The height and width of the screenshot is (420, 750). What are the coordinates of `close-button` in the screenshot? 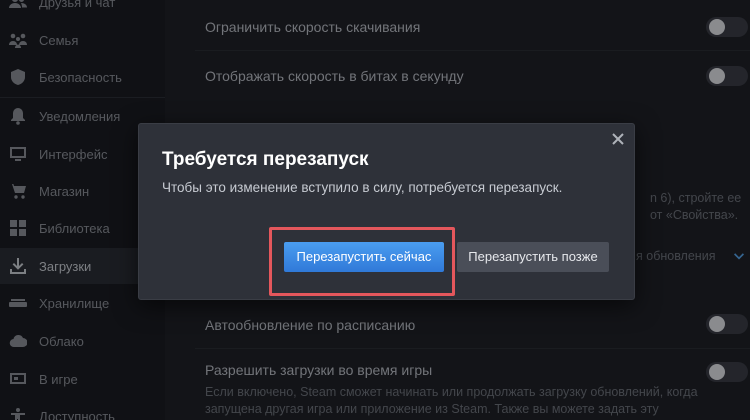 It's located at (618, 139).